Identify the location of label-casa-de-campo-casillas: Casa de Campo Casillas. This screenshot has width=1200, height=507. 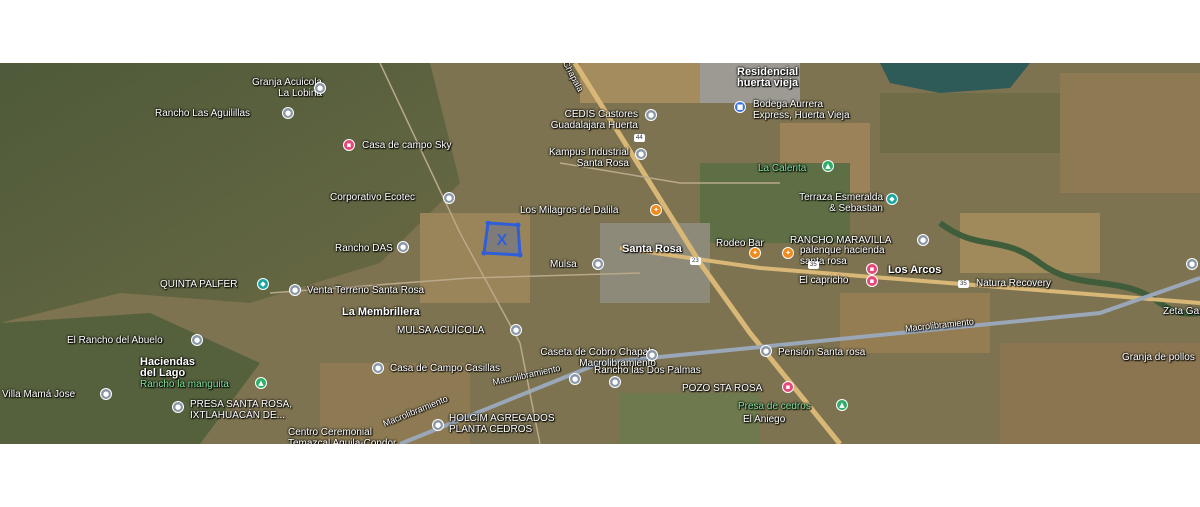
(445, 368).